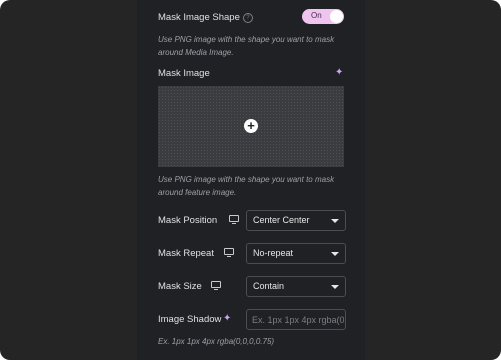 The image size is (501, 360). I want to click on plus-icon: +, so click(251, 126).